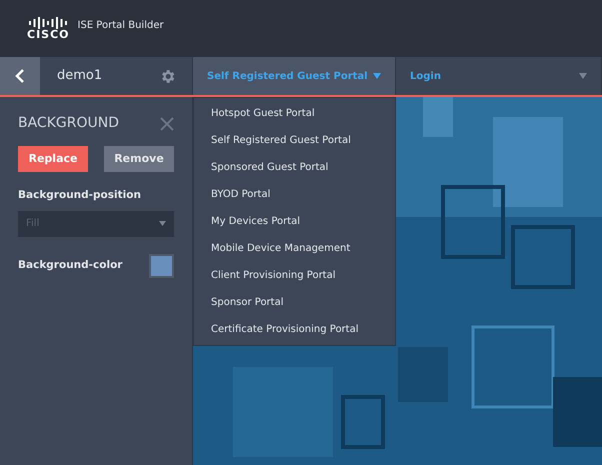 The width and height of the screenshot is (602, 465). I want to click on menu-item: Sponsored Guest Portal, so click(294, 167).